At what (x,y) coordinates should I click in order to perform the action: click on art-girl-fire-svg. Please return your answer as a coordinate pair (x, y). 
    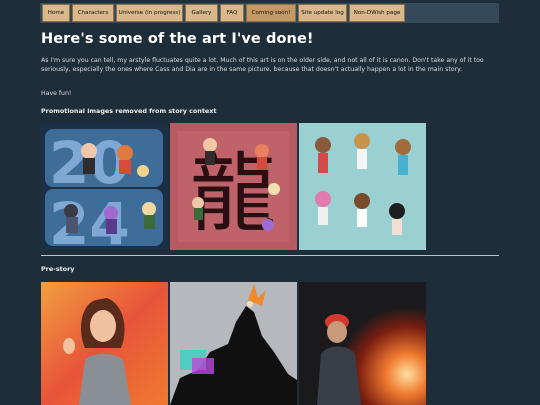
    Looking at the image, I should click on (104, 343).